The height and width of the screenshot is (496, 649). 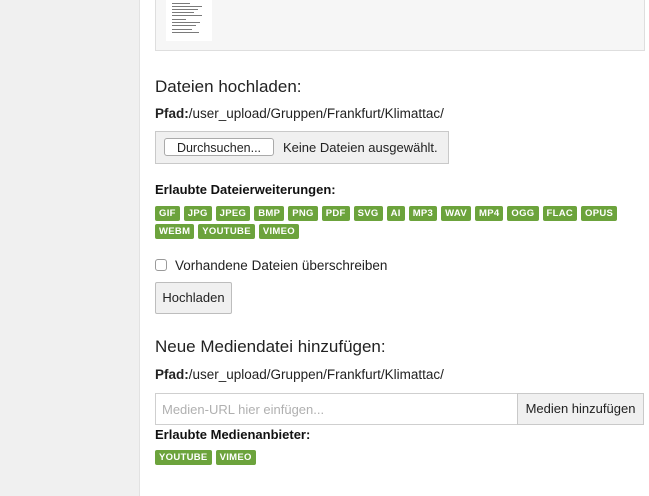 What do you see at coordinates (580, 409) in the screenshot?
I see `add-media-button: Medien hinzufügen` at bounding box center [580, 409].